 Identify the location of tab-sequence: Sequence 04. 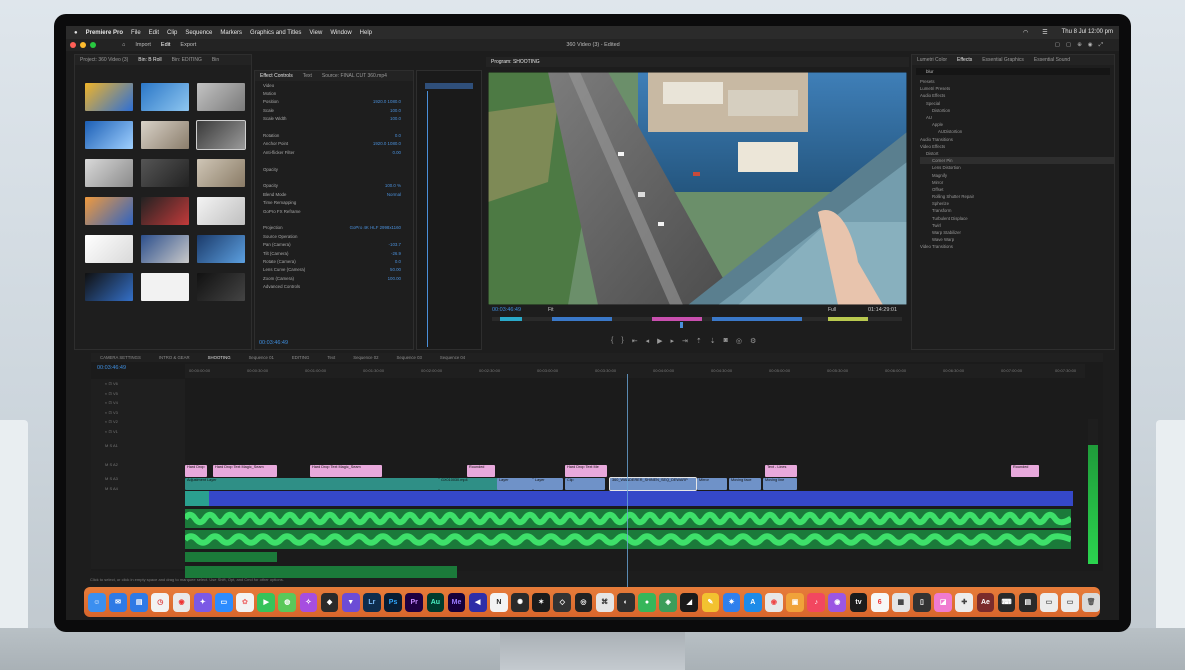
(452, 357).